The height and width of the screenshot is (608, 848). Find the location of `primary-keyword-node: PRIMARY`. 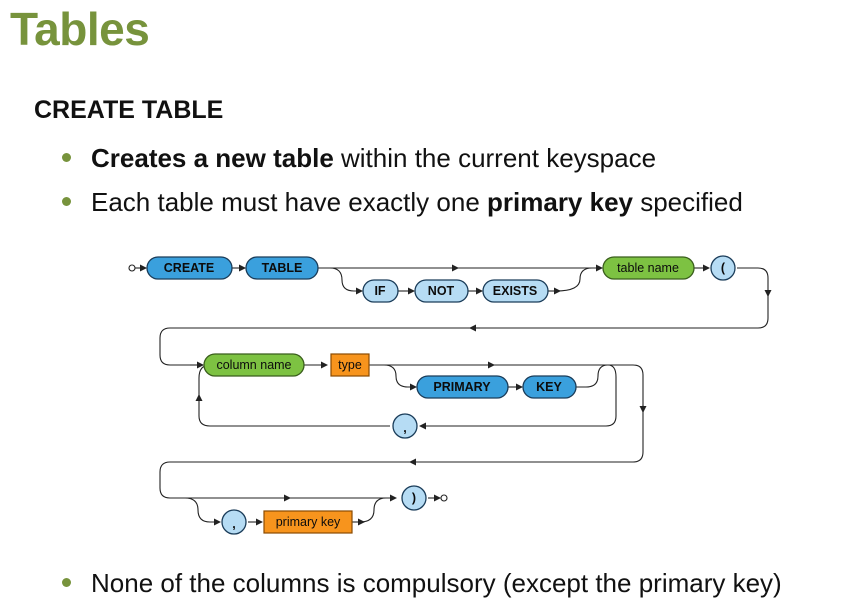

primary-keyword-node: PRIMARY is located at coordinates (462, 387).